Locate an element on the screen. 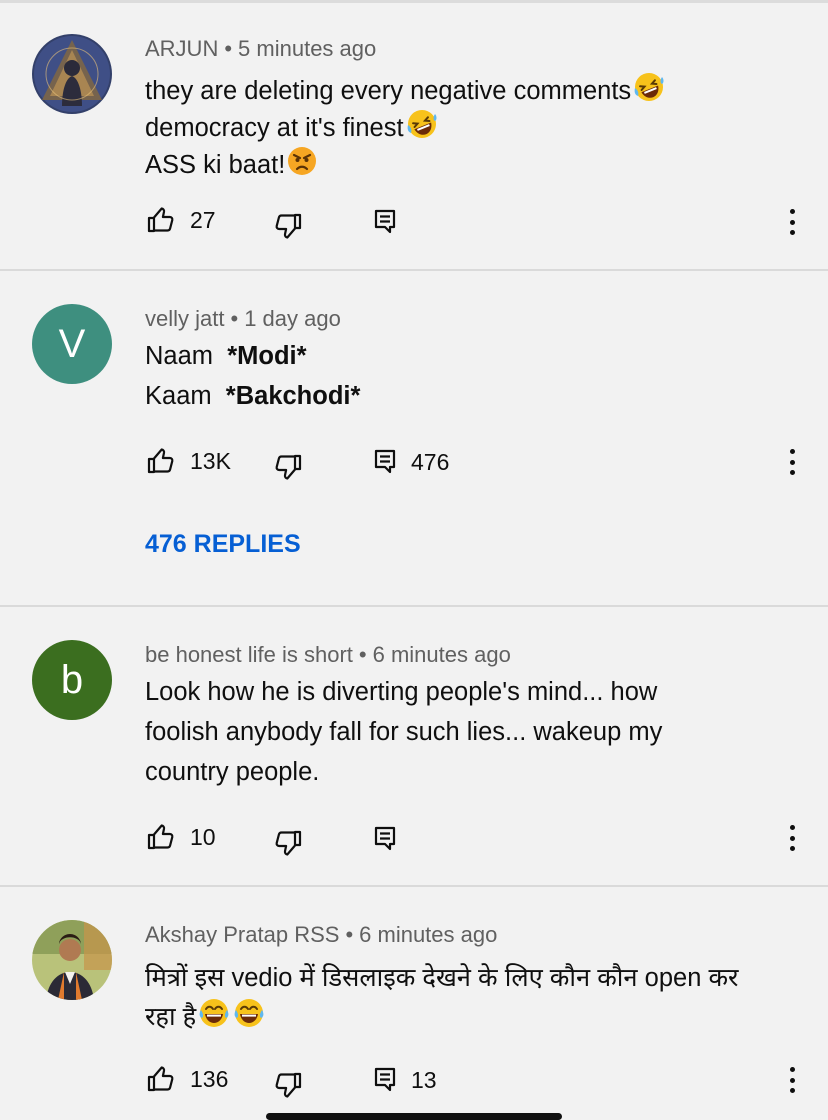 Image resolution: width=828 pixels, height=1120 pixels. comment-meta: Akshay Pratap RSS • 6 minutes ago is located at coordinates (321, 935).